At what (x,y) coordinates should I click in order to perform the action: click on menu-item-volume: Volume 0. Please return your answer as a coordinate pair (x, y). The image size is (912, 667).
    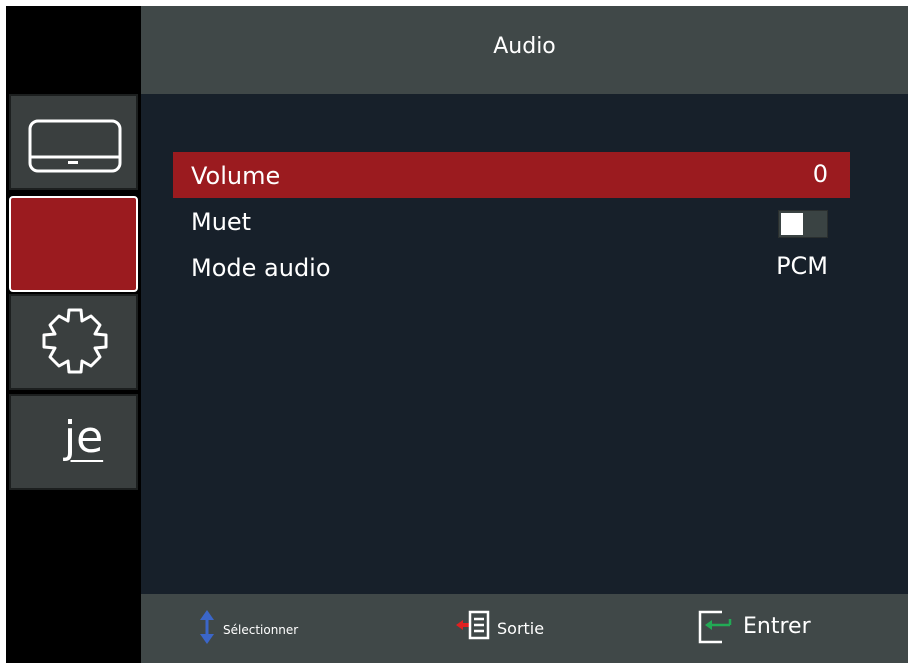
    Looking at the image, I should click on (511, 175).